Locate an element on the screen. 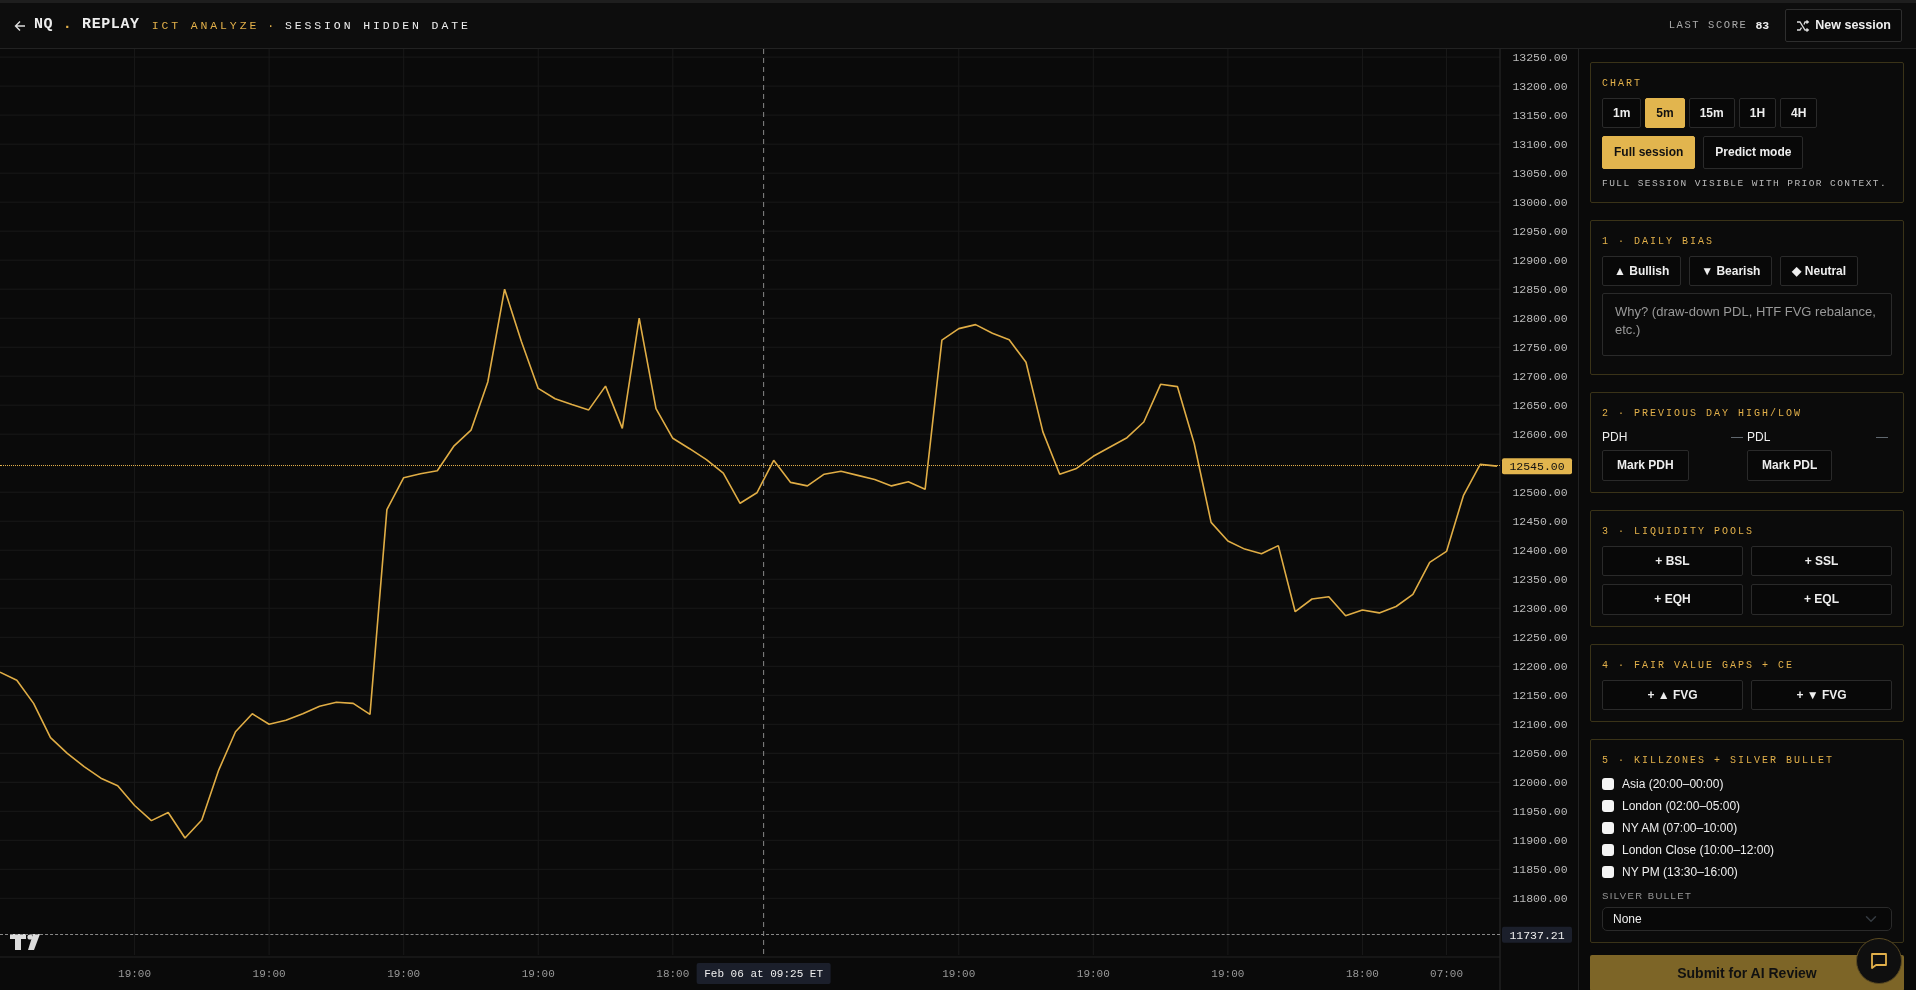 The width and height of the screenshot is (1916, 990). price-axis-label: 12650.00 is located at coordinates (1540, 406).